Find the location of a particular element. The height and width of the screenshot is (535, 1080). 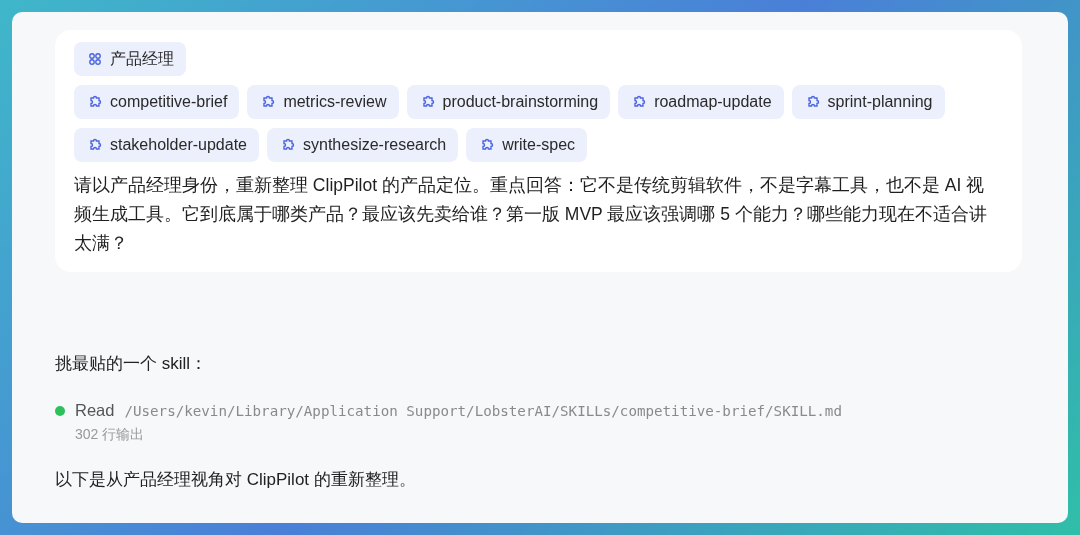

reply-text: 以下是从产品经理视角对 ClipPilot 的重新整理。 is located at coordinates (236, 480).